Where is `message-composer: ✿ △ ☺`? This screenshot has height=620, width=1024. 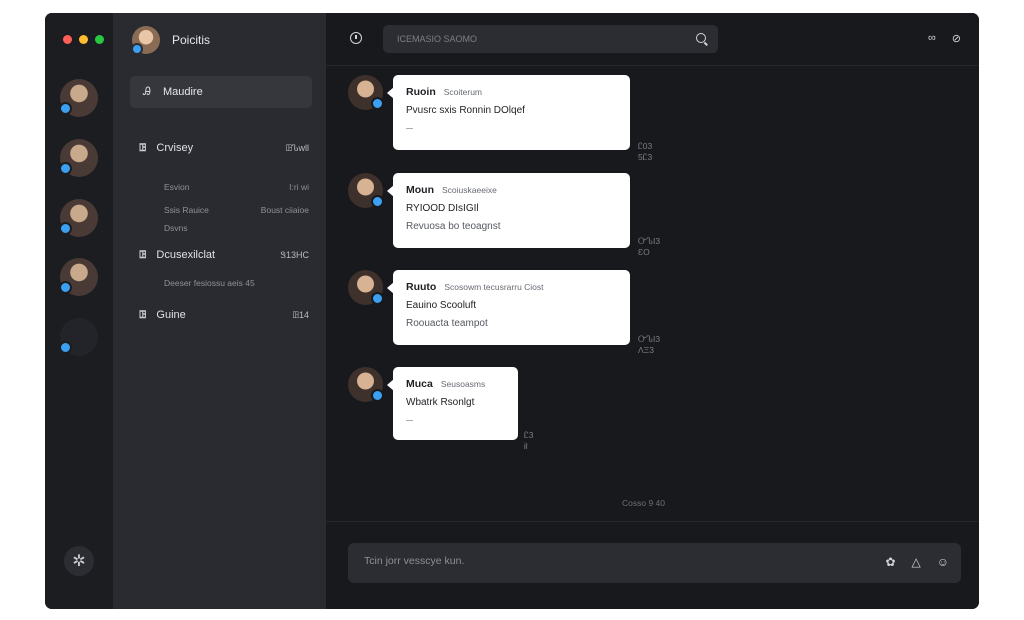
message-composer: ✿ △ ☺ is located at coordinates (654, 563).